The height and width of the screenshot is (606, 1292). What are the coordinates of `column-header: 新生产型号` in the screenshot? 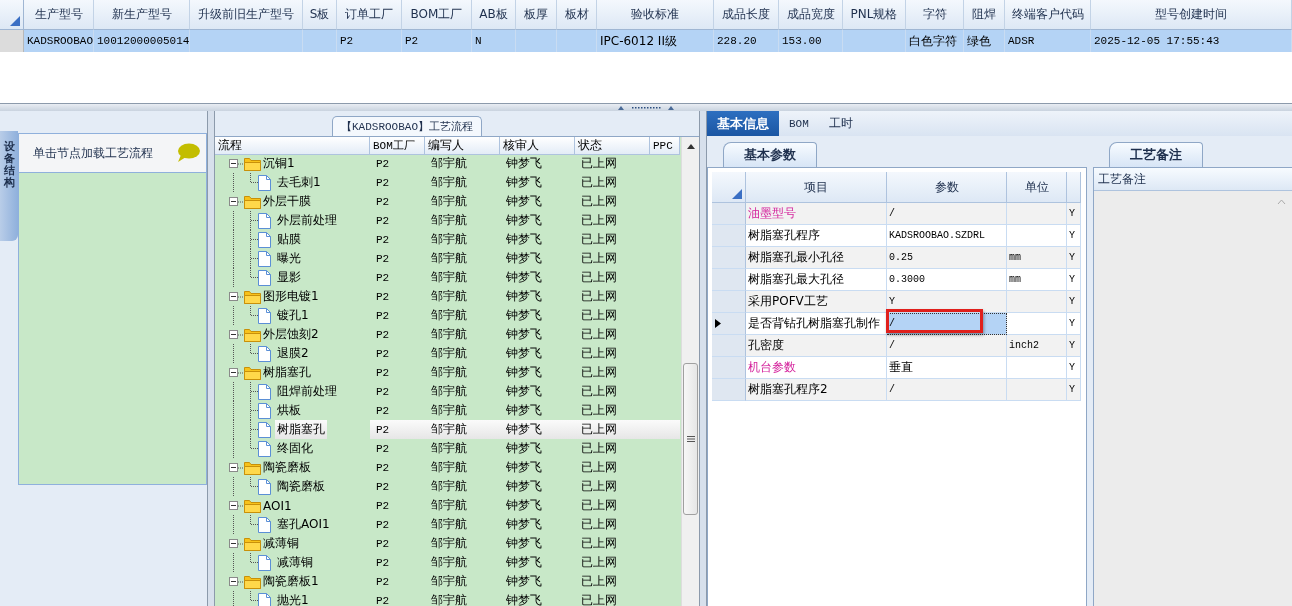 It's located at (142, 15).